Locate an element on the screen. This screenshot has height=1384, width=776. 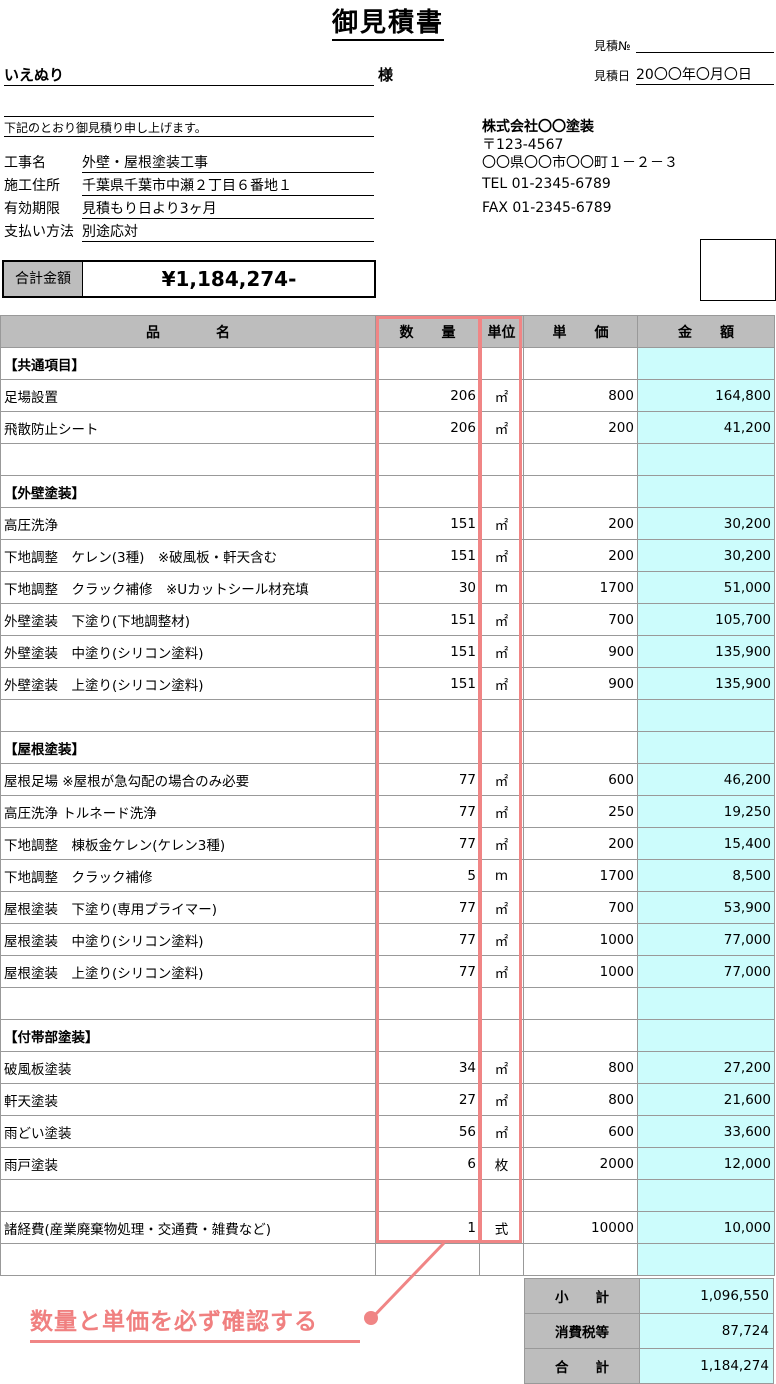
row-amount: 19,250 is located at coordinates (706, 811).